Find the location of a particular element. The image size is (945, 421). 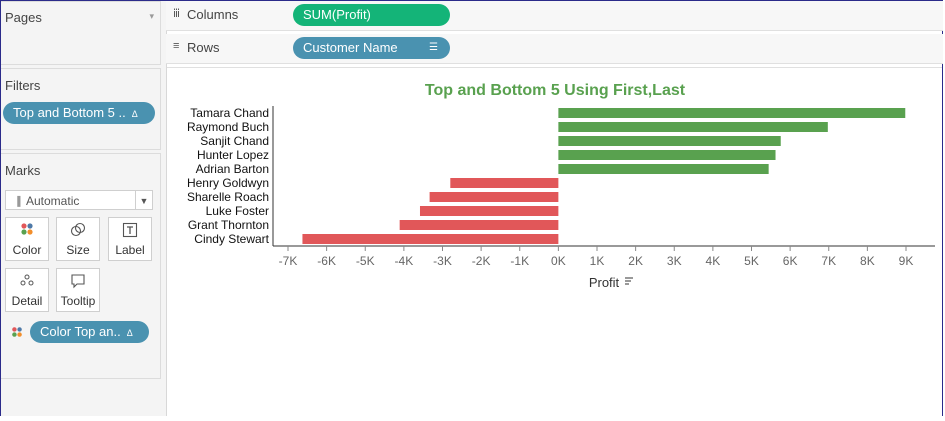

columns-label: Columns is located at coordinates (213, 14).